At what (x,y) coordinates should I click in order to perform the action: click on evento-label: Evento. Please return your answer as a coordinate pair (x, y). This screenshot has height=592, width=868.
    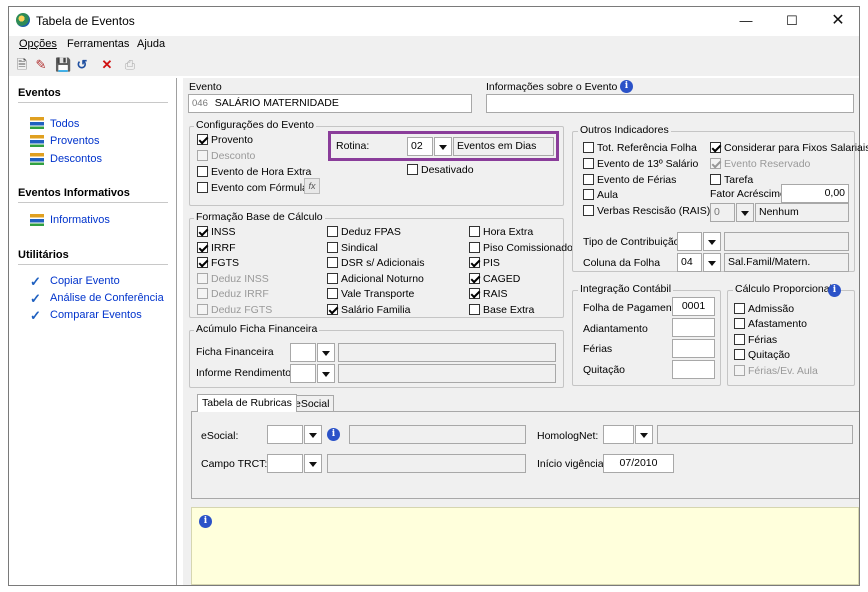
    Looking at the image, I should click on (205, 87).